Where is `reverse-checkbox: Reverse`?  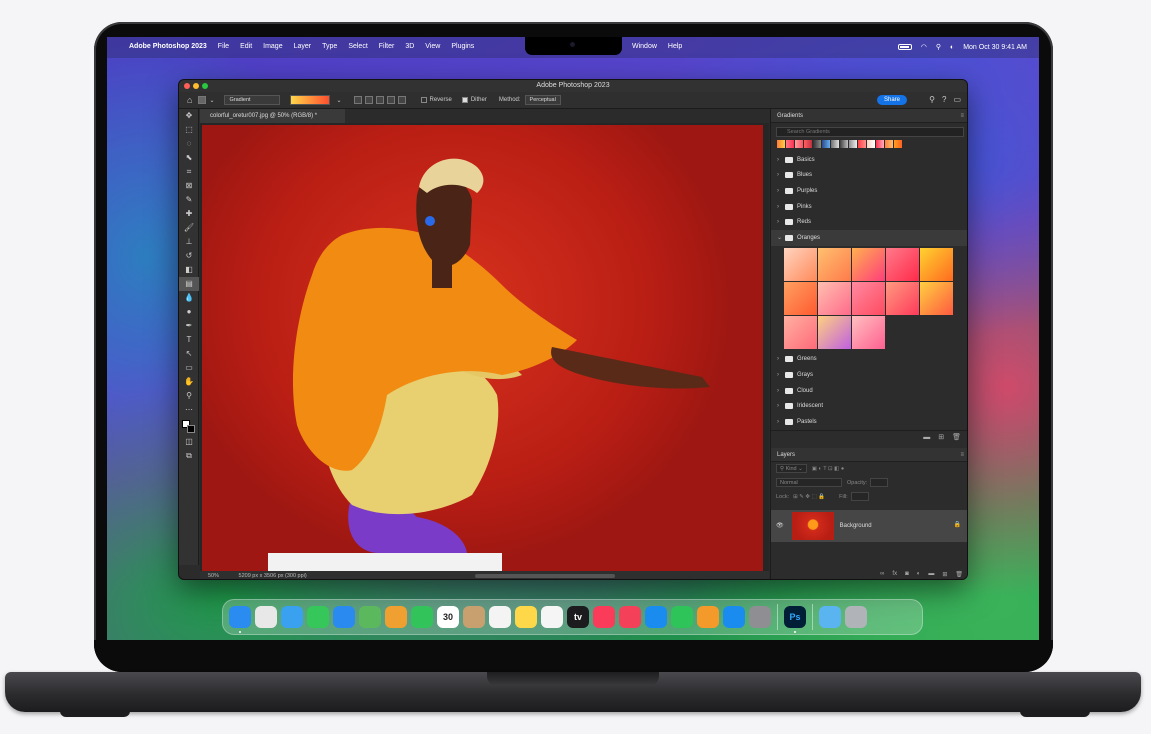 reverse-checkbox: Reverse is located at coordinates (436, 100).